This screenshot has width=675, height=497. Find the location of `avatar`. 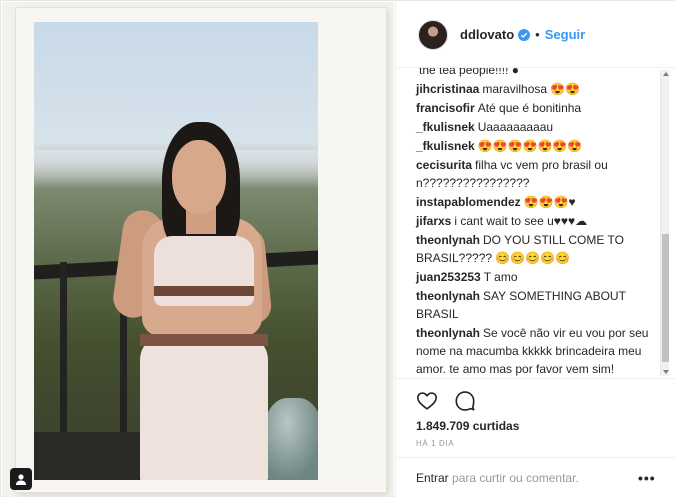

avatar is located at coordinates (433, 34).